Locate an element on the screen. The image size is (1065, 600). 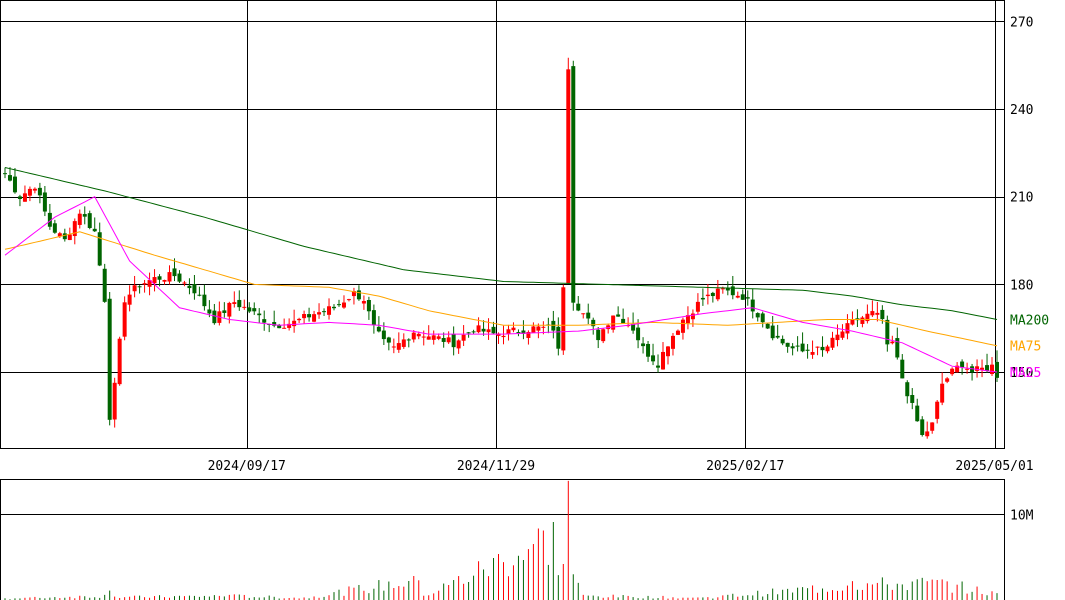
legend-ma25: MA25 is located at coordinates (1025, 373).